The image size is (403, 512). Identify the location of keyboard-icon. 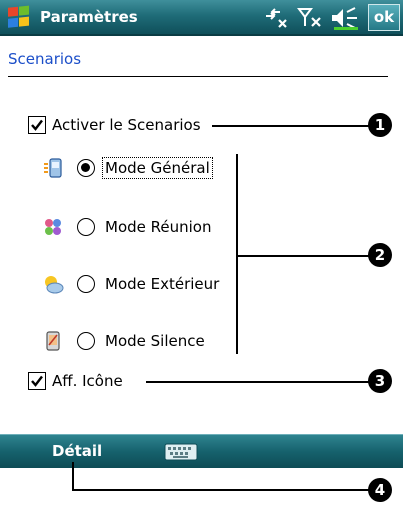
(181, 452).